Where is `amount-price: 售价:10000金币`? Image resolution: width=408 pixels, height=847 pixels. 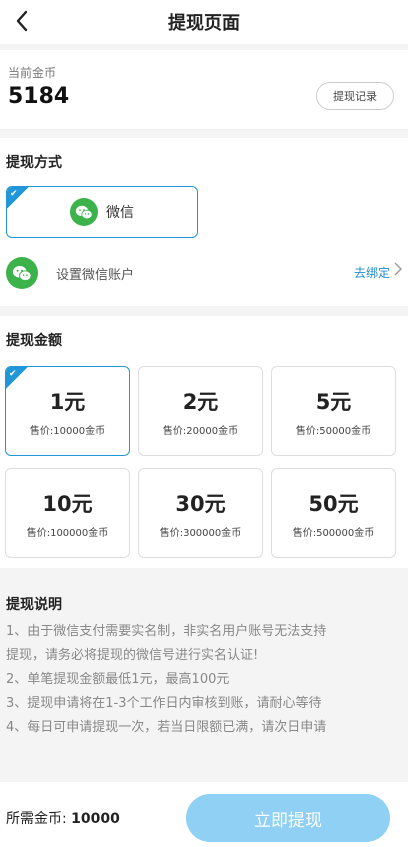
amount-price: 售价:10000金币 is located at coordinates (67, 431).